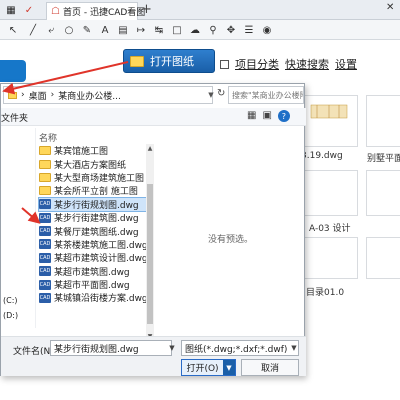  What do you see at coordinates (93, 204) in the screenshot?
I see `file-row: CAD 某步行街规划图.dwg` at bounding box center [93, 204].